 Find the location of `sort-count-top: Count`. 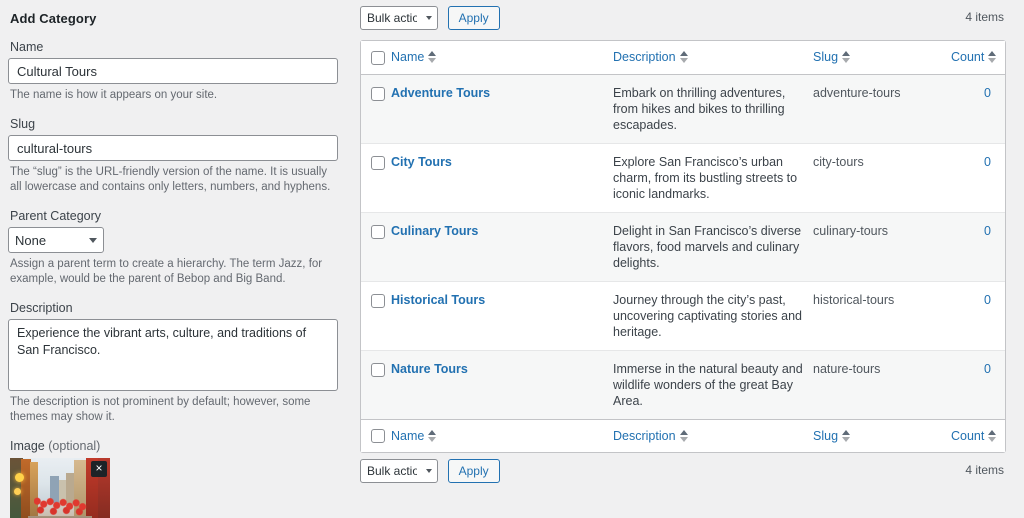

sort-count-top: Count is located at coordinates (974, 57).